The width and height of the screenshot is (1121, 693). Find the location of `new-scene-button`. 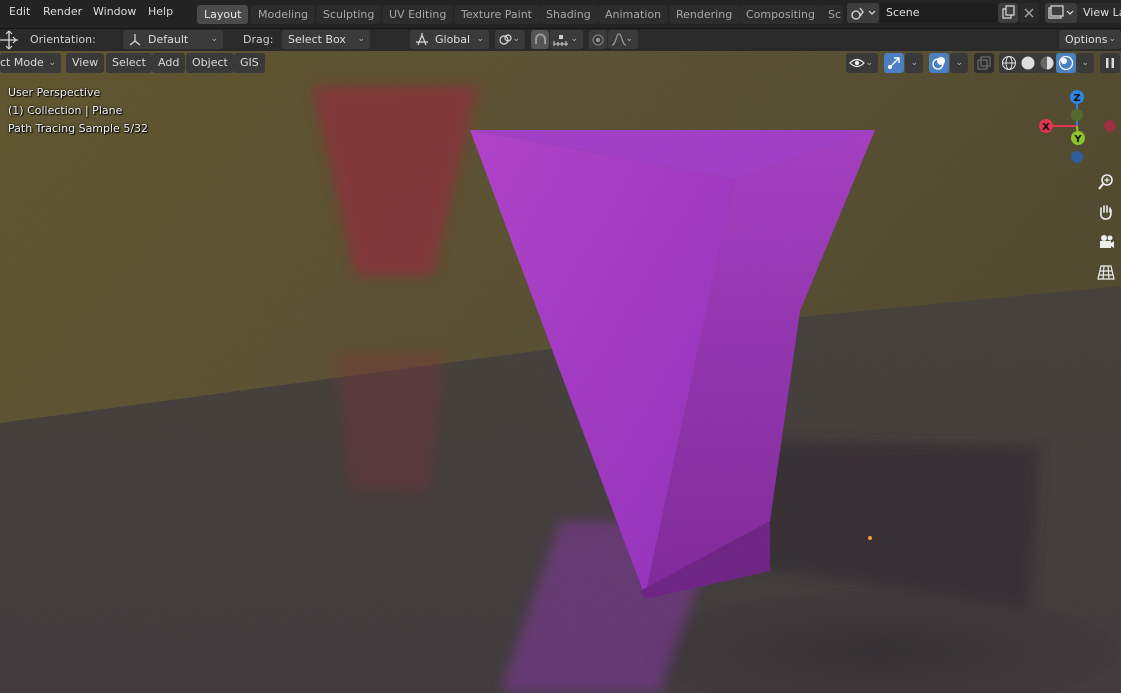

new-scene-button is located at coordinates (1008, 13).